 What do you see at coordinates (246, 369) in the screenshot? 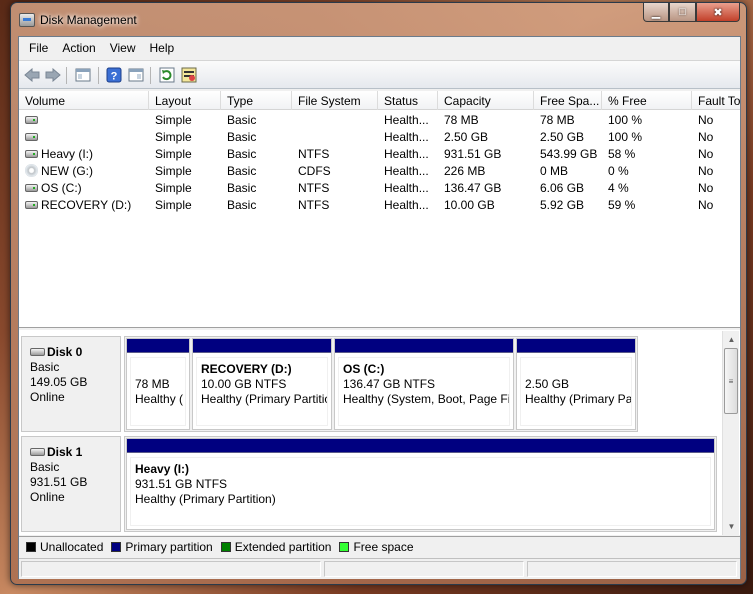
I see `partition-name: RECOVERY (D:)` at bounding box center [246, 369].